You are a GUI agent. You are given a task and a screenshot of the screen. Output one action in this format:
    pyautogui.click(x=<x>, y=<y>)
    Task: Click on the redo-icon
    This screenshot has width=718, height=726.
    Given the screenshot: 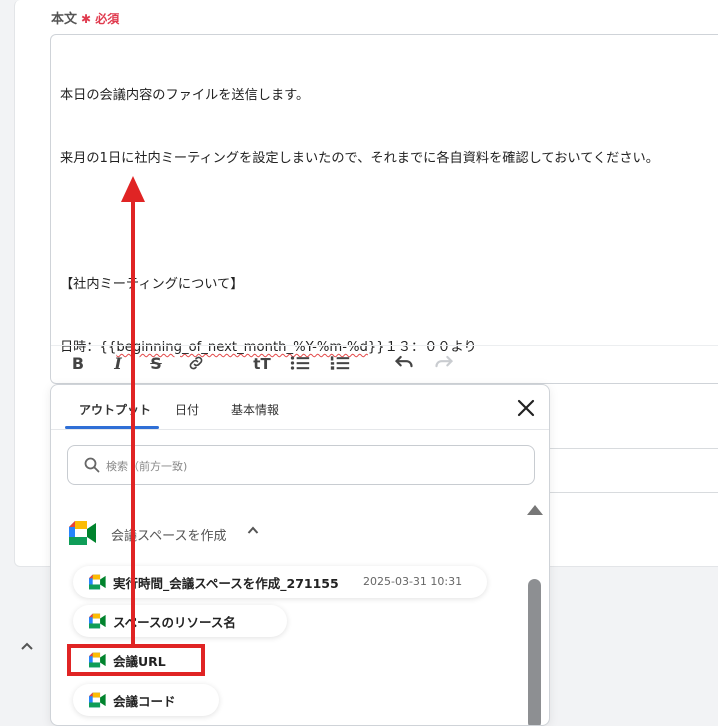 What is the action you would take?
    pyautogui.click(x=444, y=361)
    